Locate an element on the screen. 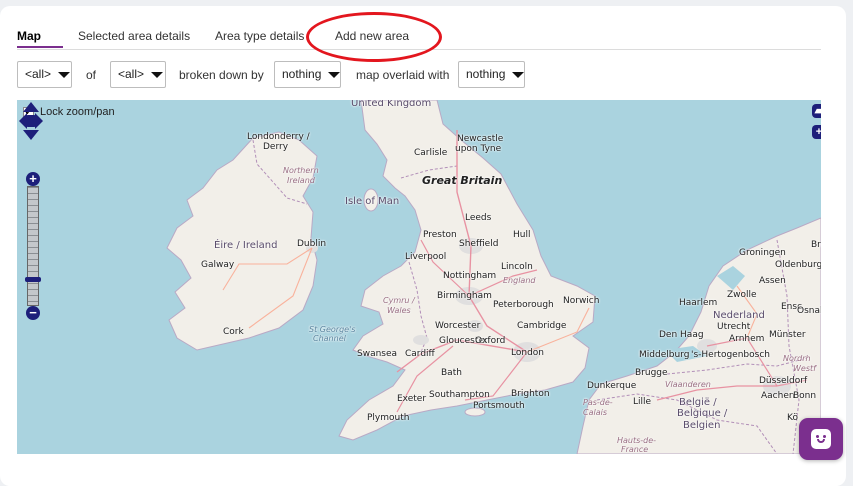 This screenshot has height=486, width=853. map-label-carlisle: Carlisle is located at coordinates (431, 153).